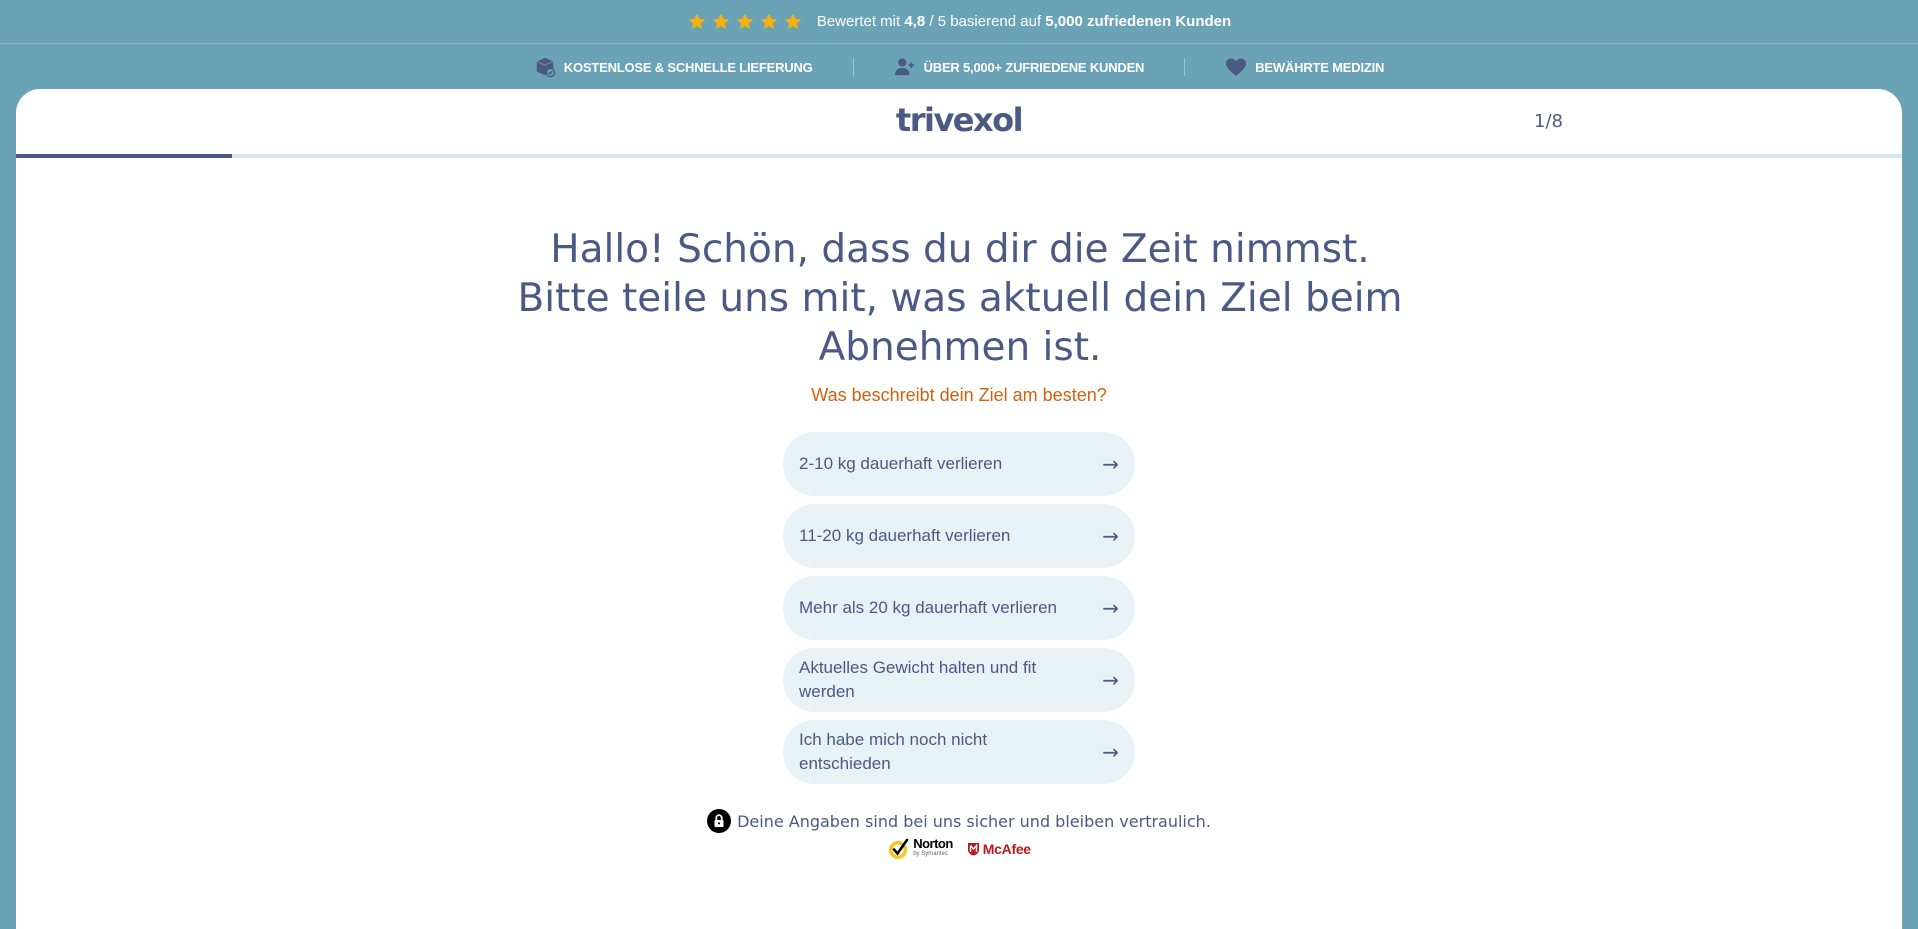 This screenshot has height=929, width=1918. I want to click on option-more-than-20-kg: Mehr als 20 kg dauerhaft verlieren →, so click(959, 608).